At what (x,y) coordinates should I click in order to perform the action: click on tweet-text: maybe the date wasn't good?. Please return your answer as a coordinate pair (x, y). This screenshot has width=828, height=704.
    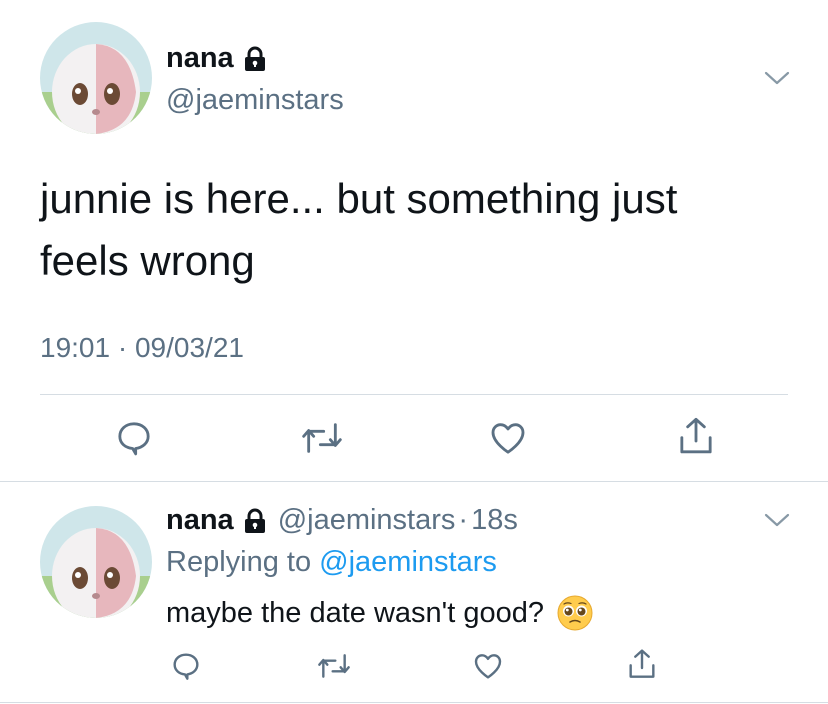
    Looking at the image, I should click on (380, 613).